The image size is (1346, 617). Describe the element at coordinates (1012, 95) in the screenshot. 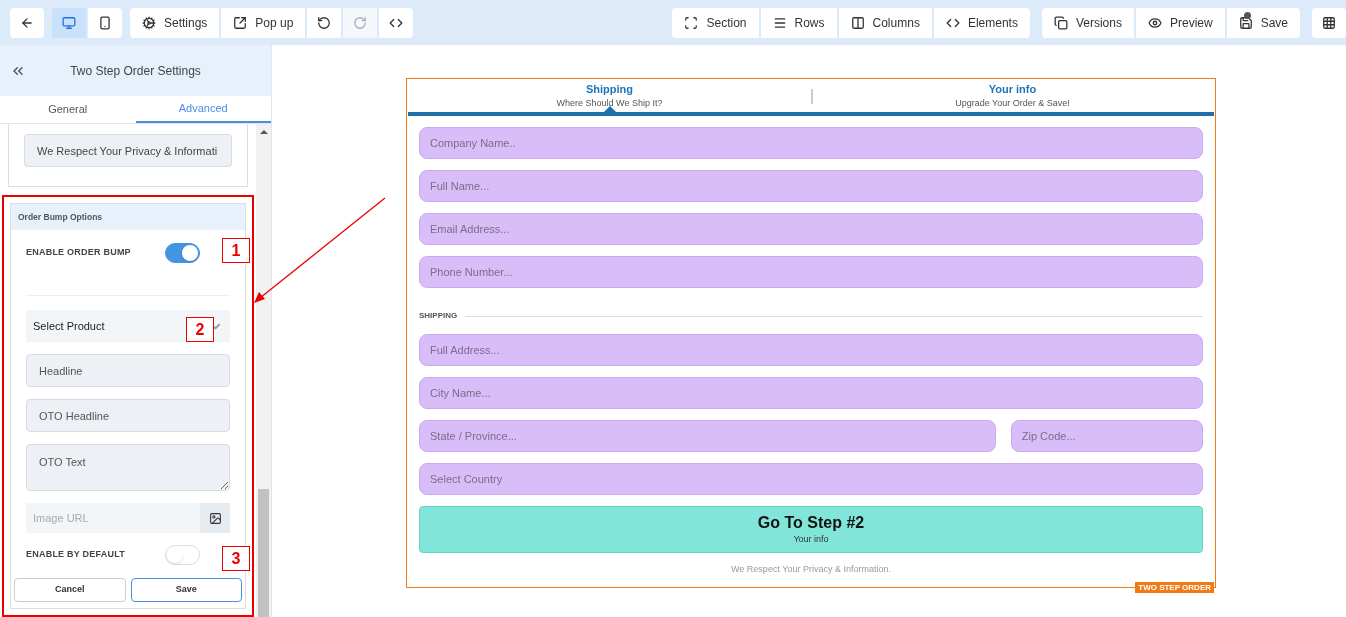

I see `step-tab: Your info Upgrade Your Order & Save!` at that location.